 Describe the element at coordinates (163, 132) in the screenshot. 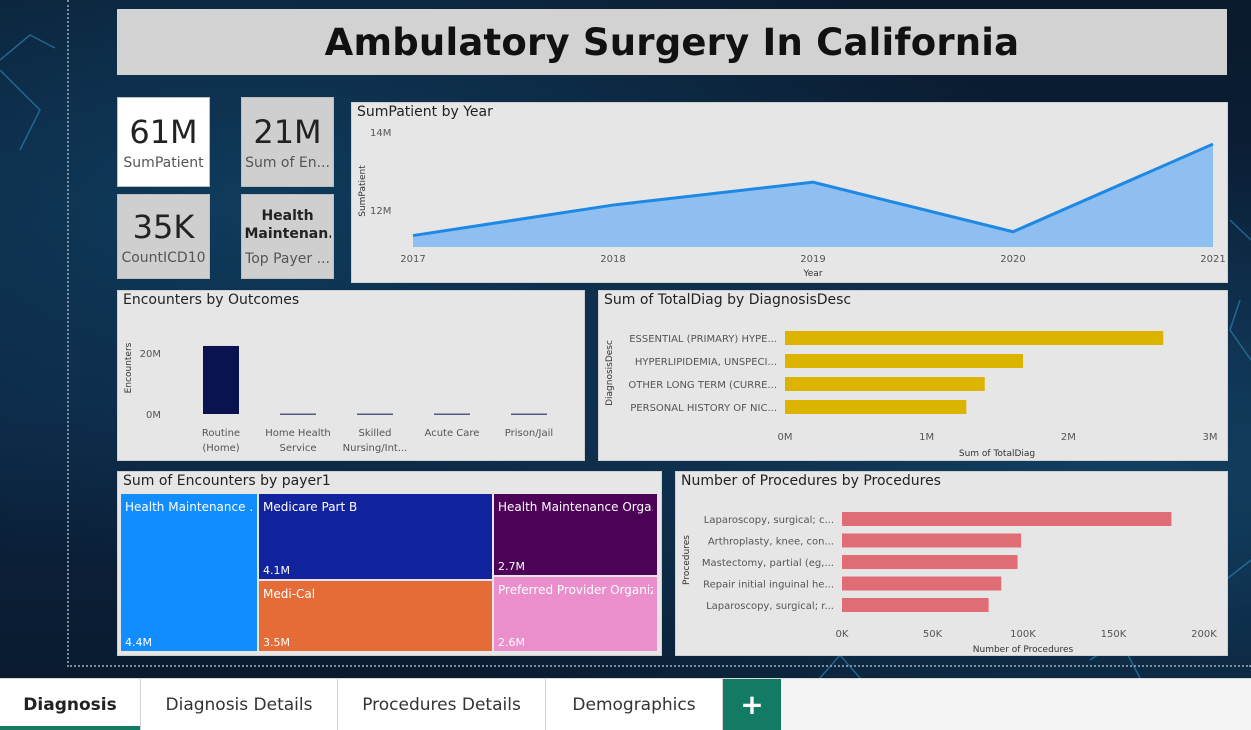

I see `kpi-value: 61M` at that location.